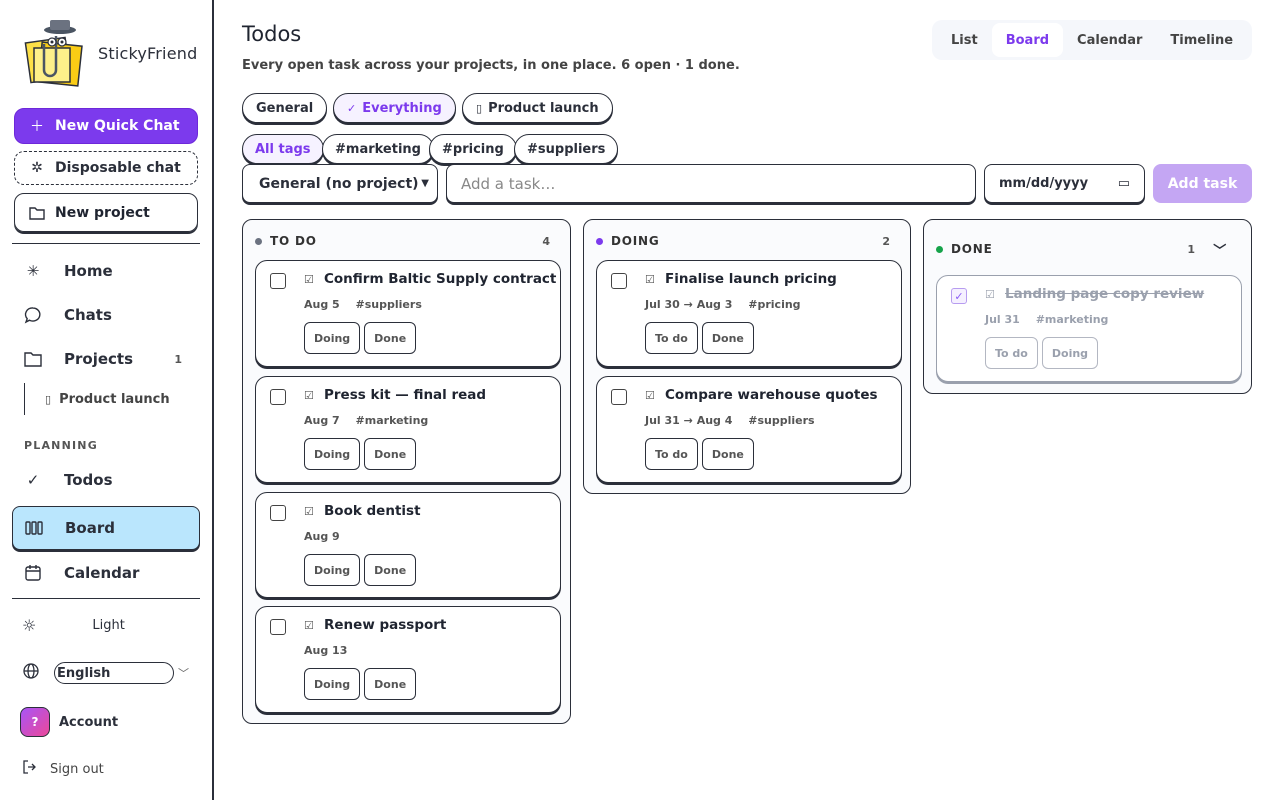  I want to click on board-columns-icon, so click(34, 528).